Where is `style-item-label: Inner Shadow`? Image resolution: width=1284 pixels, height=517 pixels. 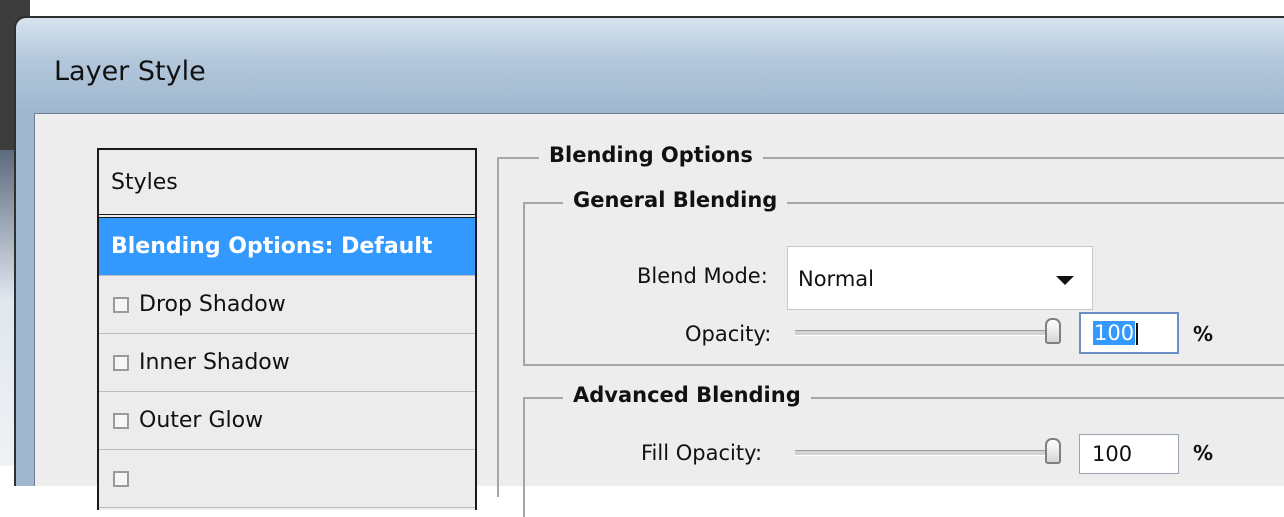 style-item-label: Inner Shadow is located at coordinates (214, 362).